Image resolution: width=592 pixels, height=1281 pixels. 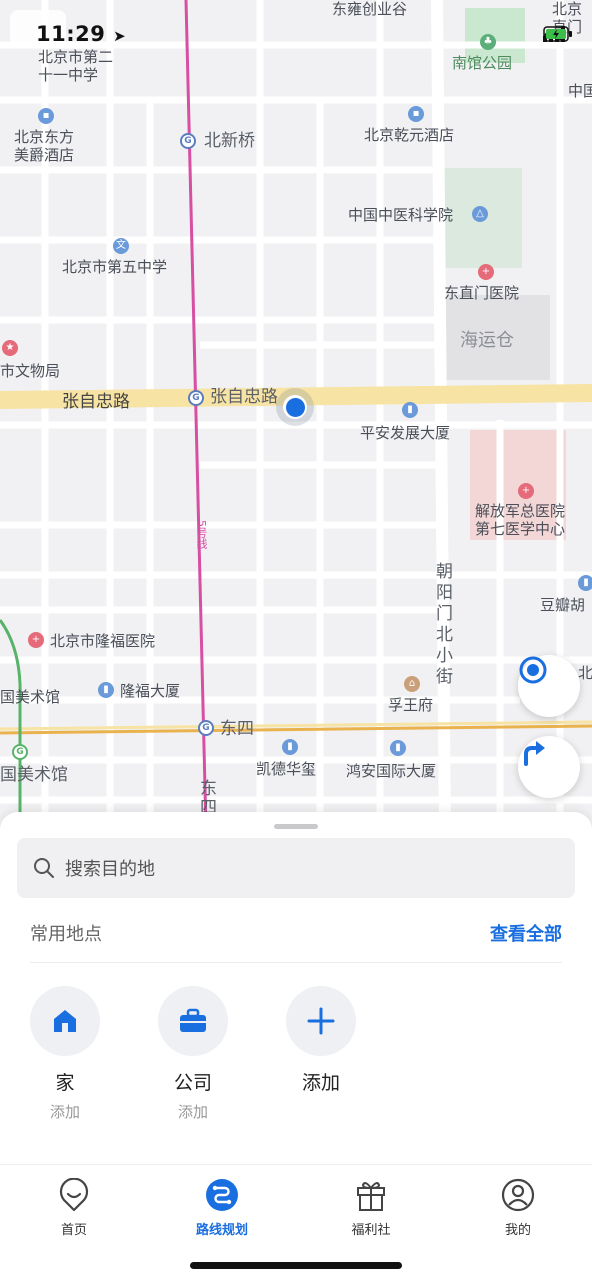 What do you see at coordinates (10, 348) in the screenshot?
I see `landmark-icon: ★` at bounding box center [10, 348].